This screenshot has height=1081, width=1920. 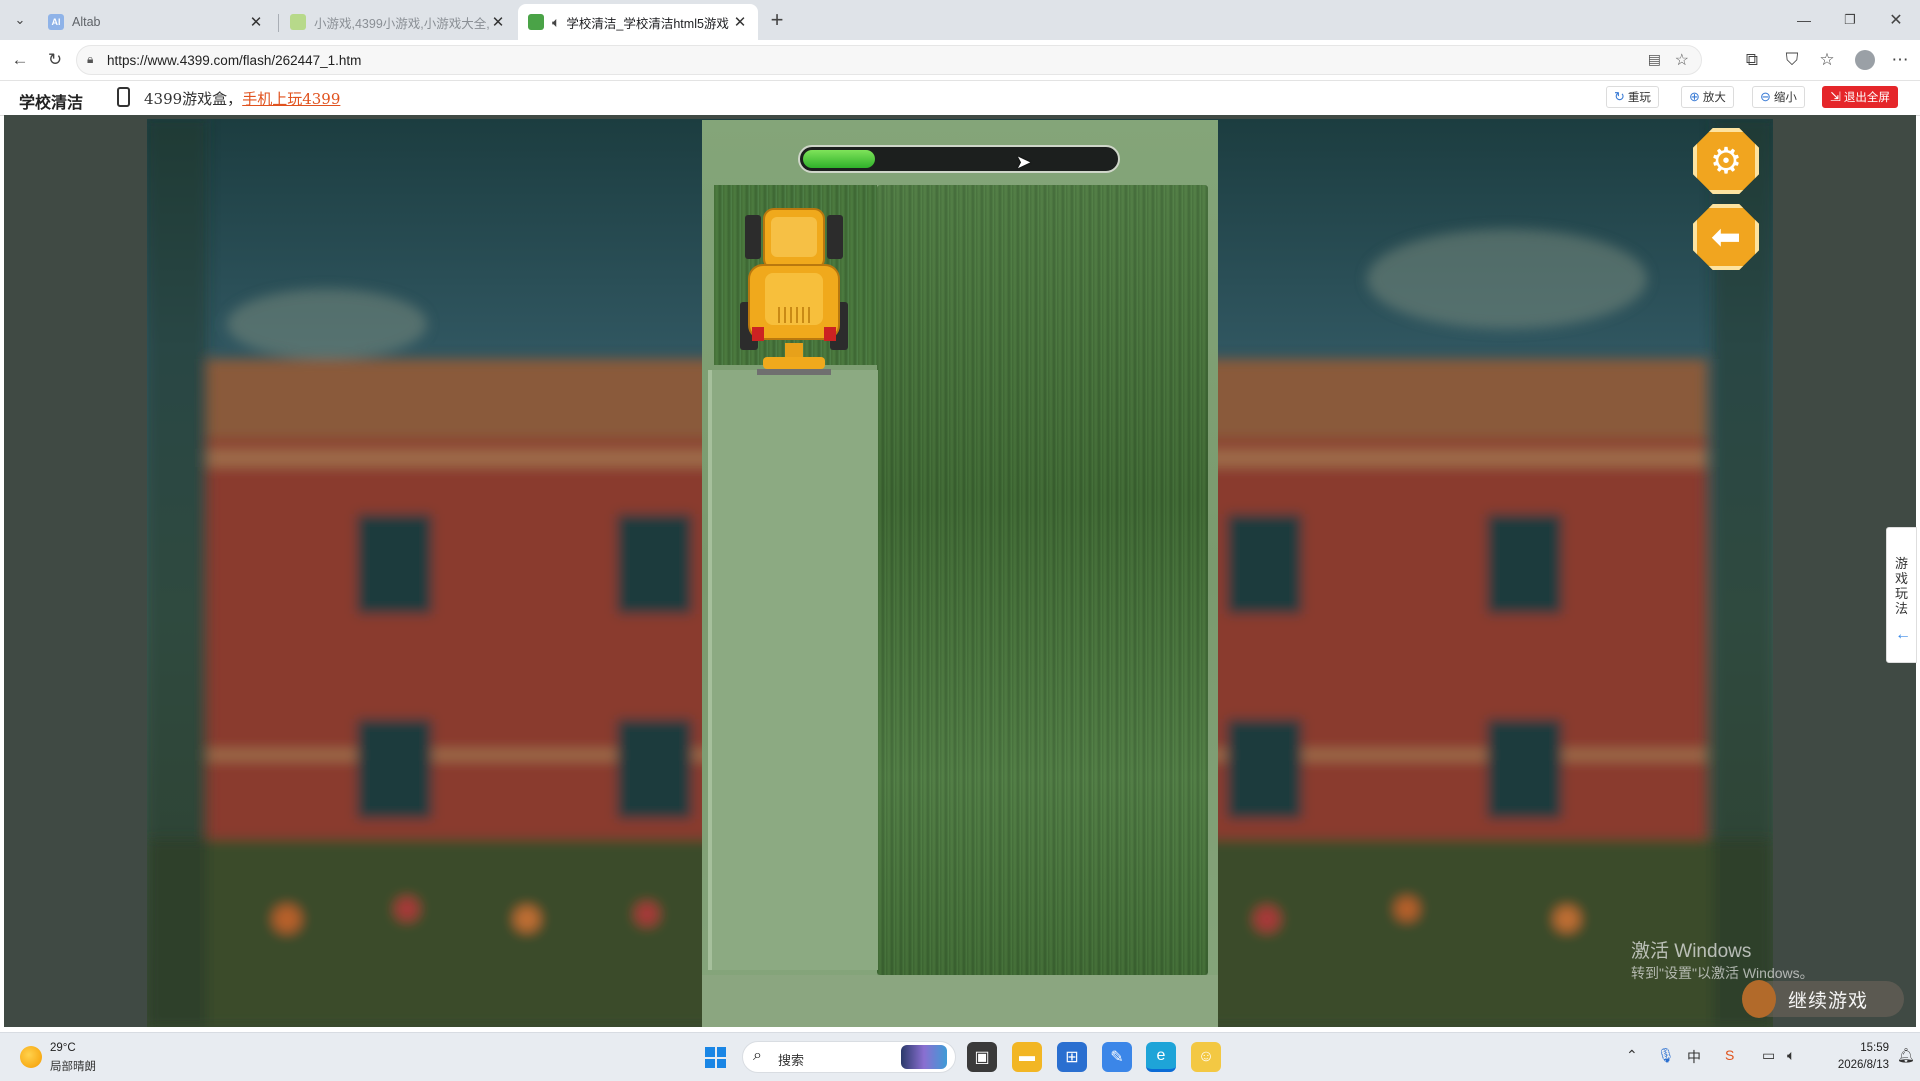 What do you see at coordinates (123, 97) in the screenshot?
I see `phone-icon` at bounding box center [123, 97].